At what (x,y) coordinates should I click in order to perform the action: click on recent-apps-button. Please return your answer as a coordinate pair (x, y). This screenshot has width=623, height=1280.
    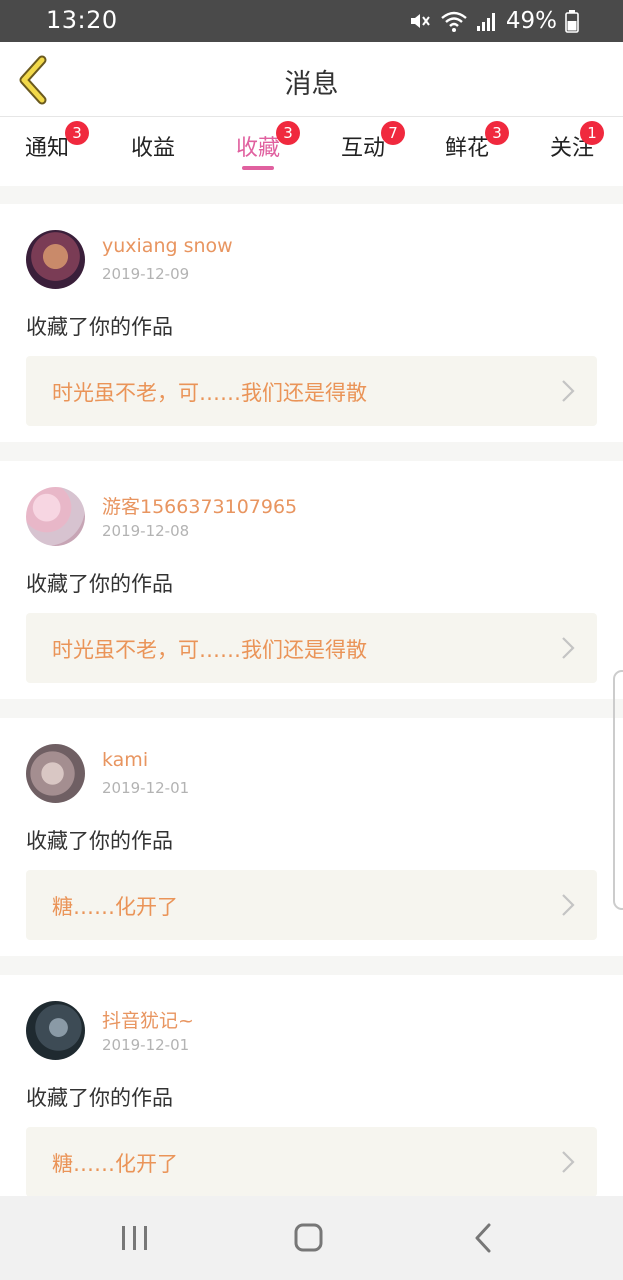
    Looking at the image, I should click on (134, 1238).